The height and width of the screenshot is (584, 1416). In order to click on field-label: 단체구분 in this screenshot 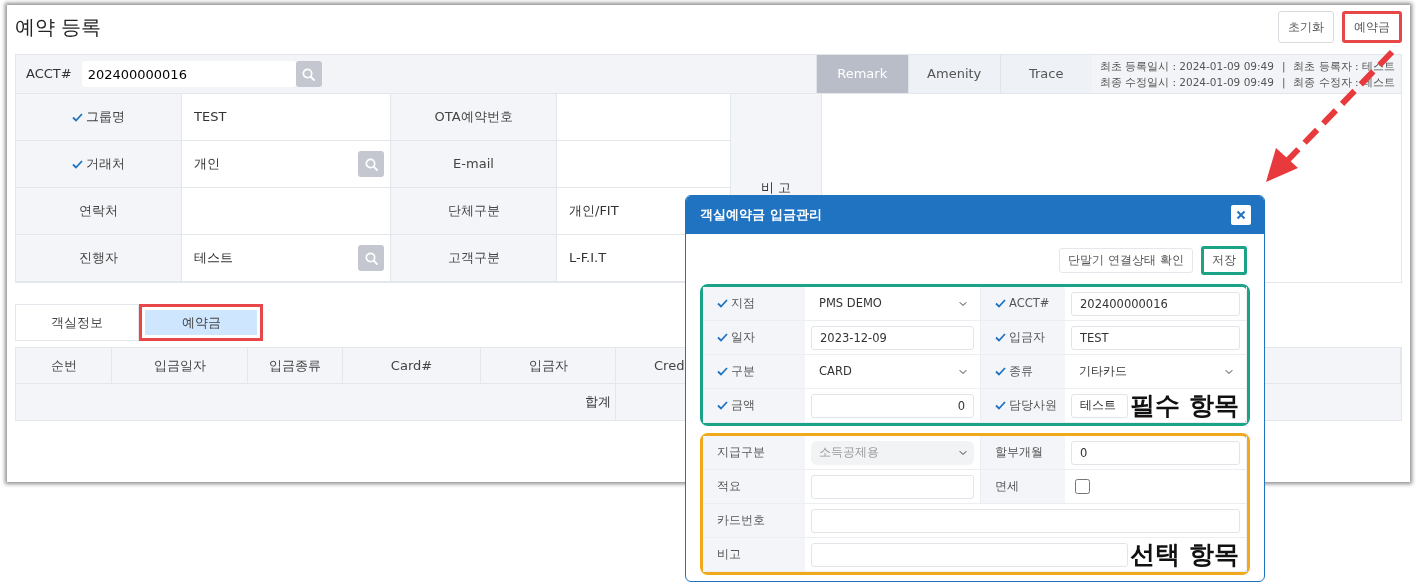, I will do `click(473, 211)`.